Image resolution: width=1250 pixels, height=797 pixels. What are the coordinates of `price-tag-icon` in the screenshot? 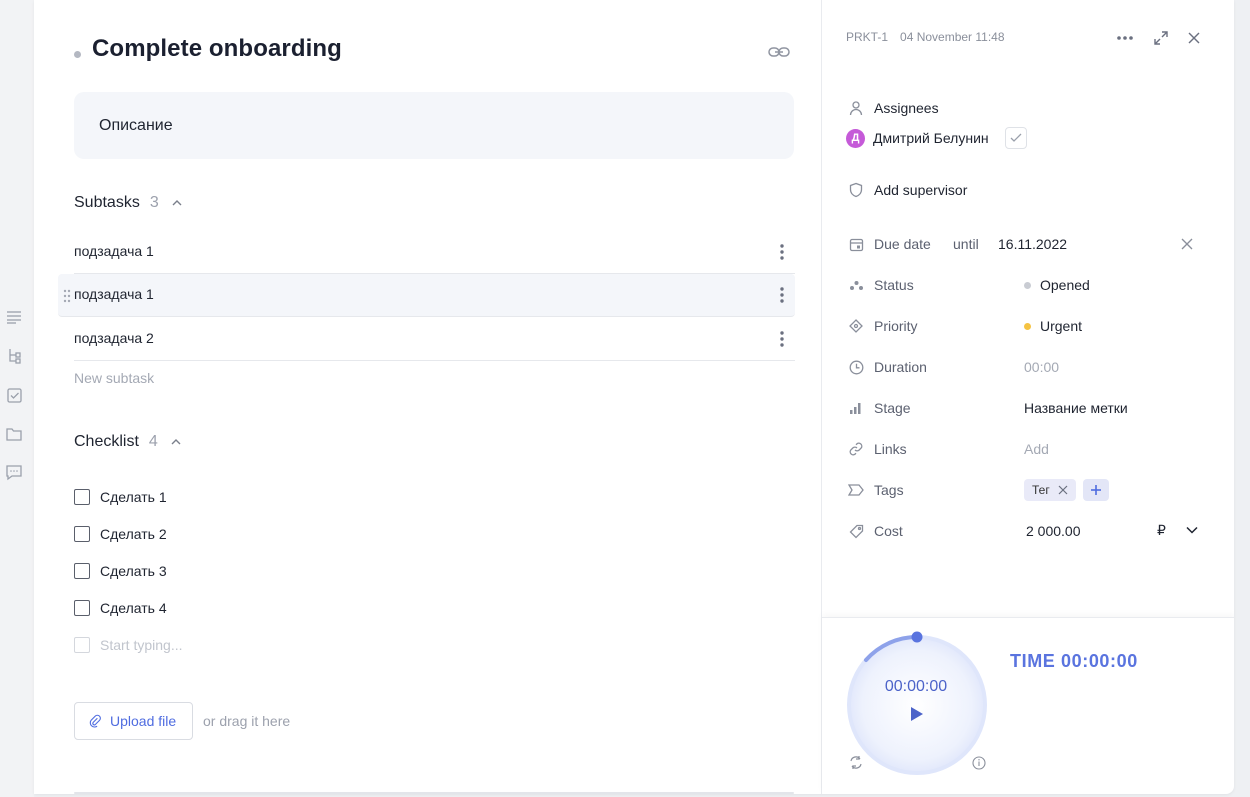 It's located at (856, 531).